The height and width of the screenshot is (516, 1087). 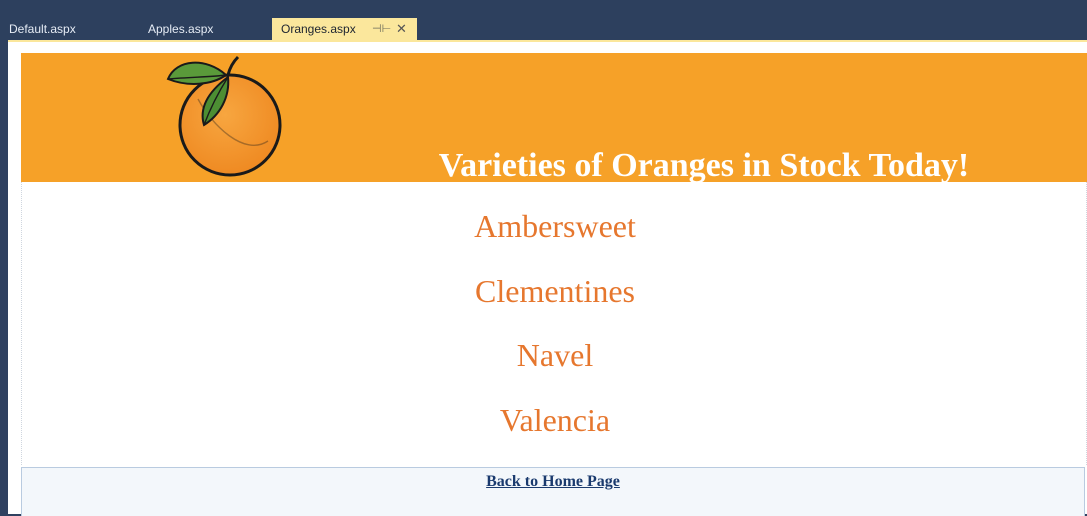 What do you see at coordinates (553, 482) in the screenshot?
I see `back-to-home-link: Back to Home Page` at bounding box center [553, 482].